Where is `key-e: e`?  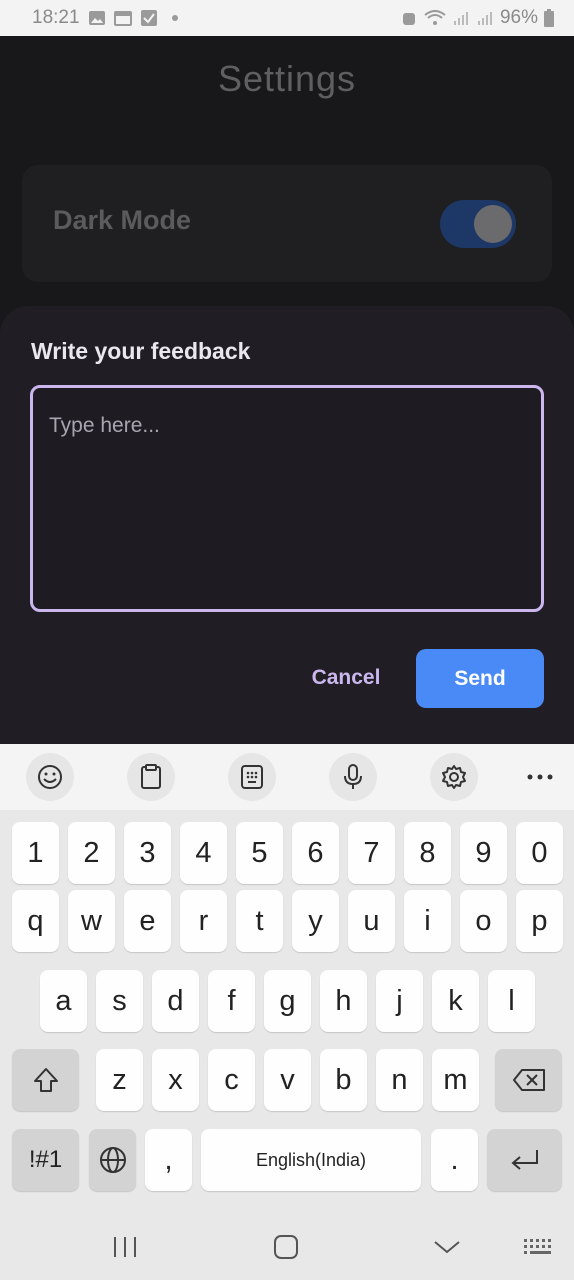
key-e: e is located at coordinates (147, 921).